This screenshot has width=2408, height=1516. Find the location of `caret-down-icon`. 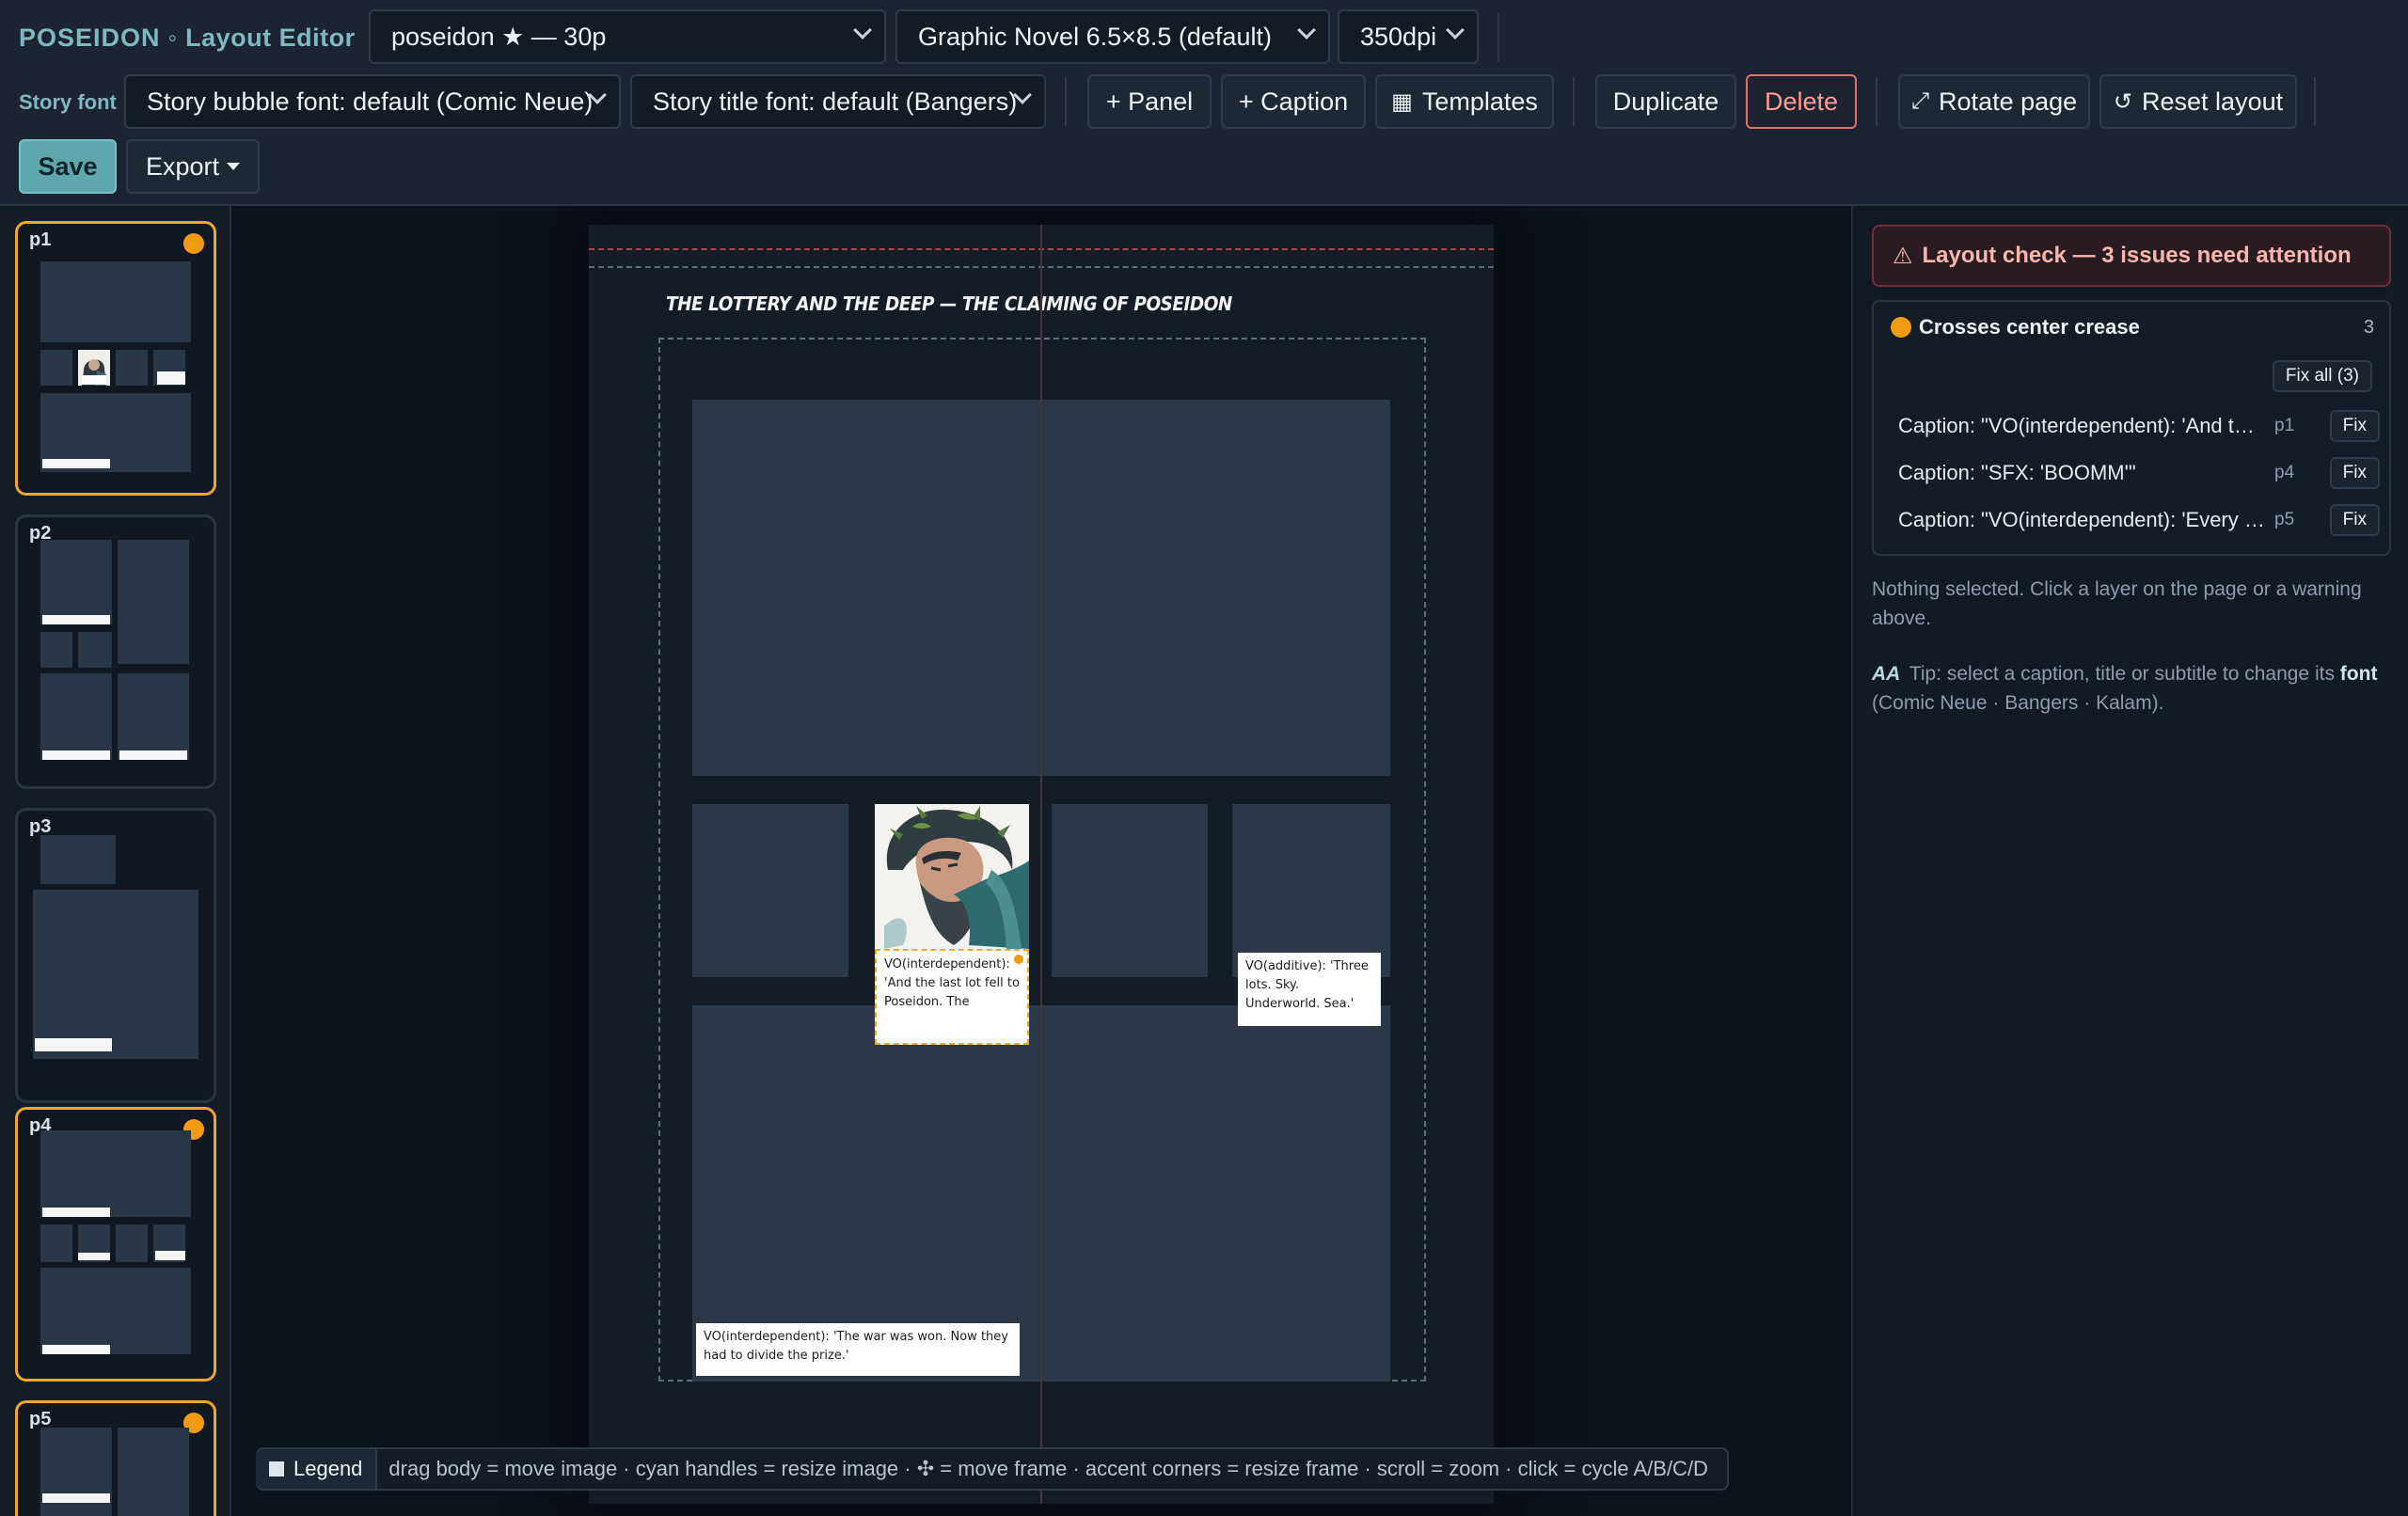

caret-down-icon is located at coordinates (234, 166).